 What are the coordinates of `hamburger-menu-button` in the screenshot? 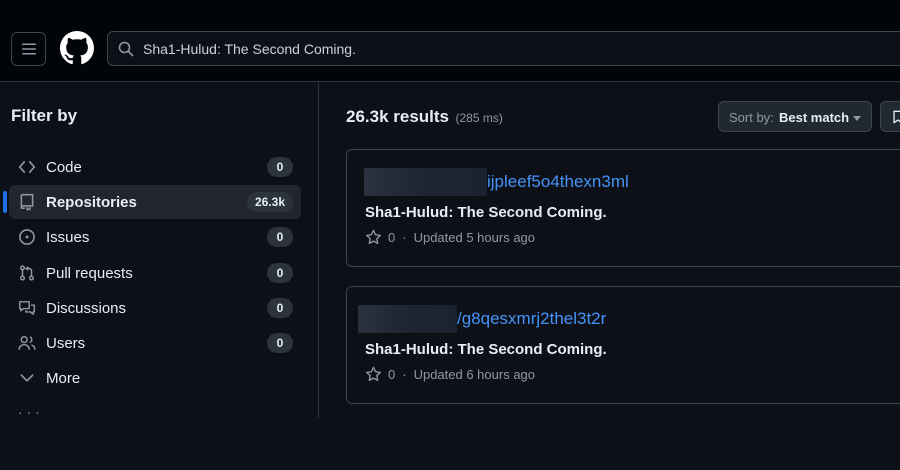 It's located at (28, 49).